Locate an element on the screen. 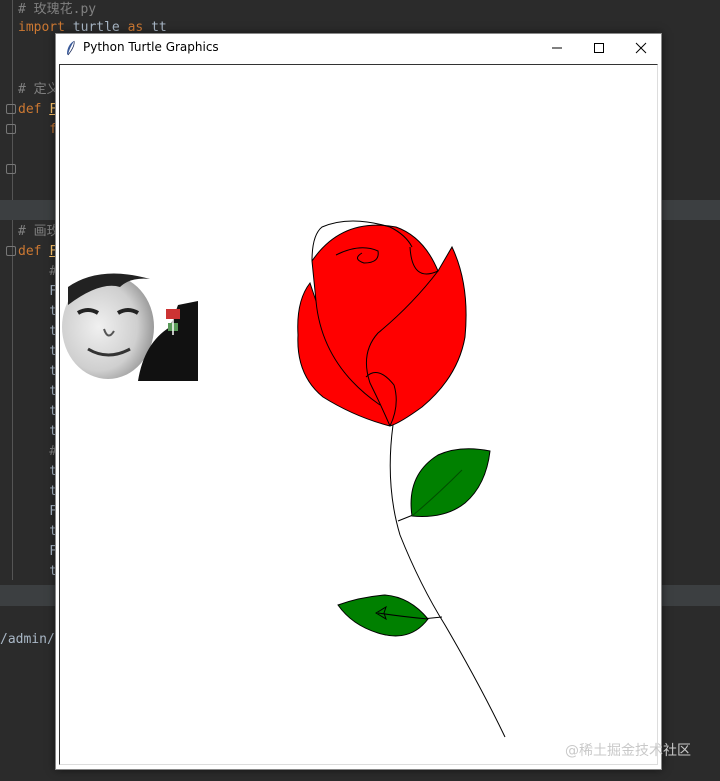 The width and height of the screenshot is (720, 781). close-button is located at coordinates (641, 48).